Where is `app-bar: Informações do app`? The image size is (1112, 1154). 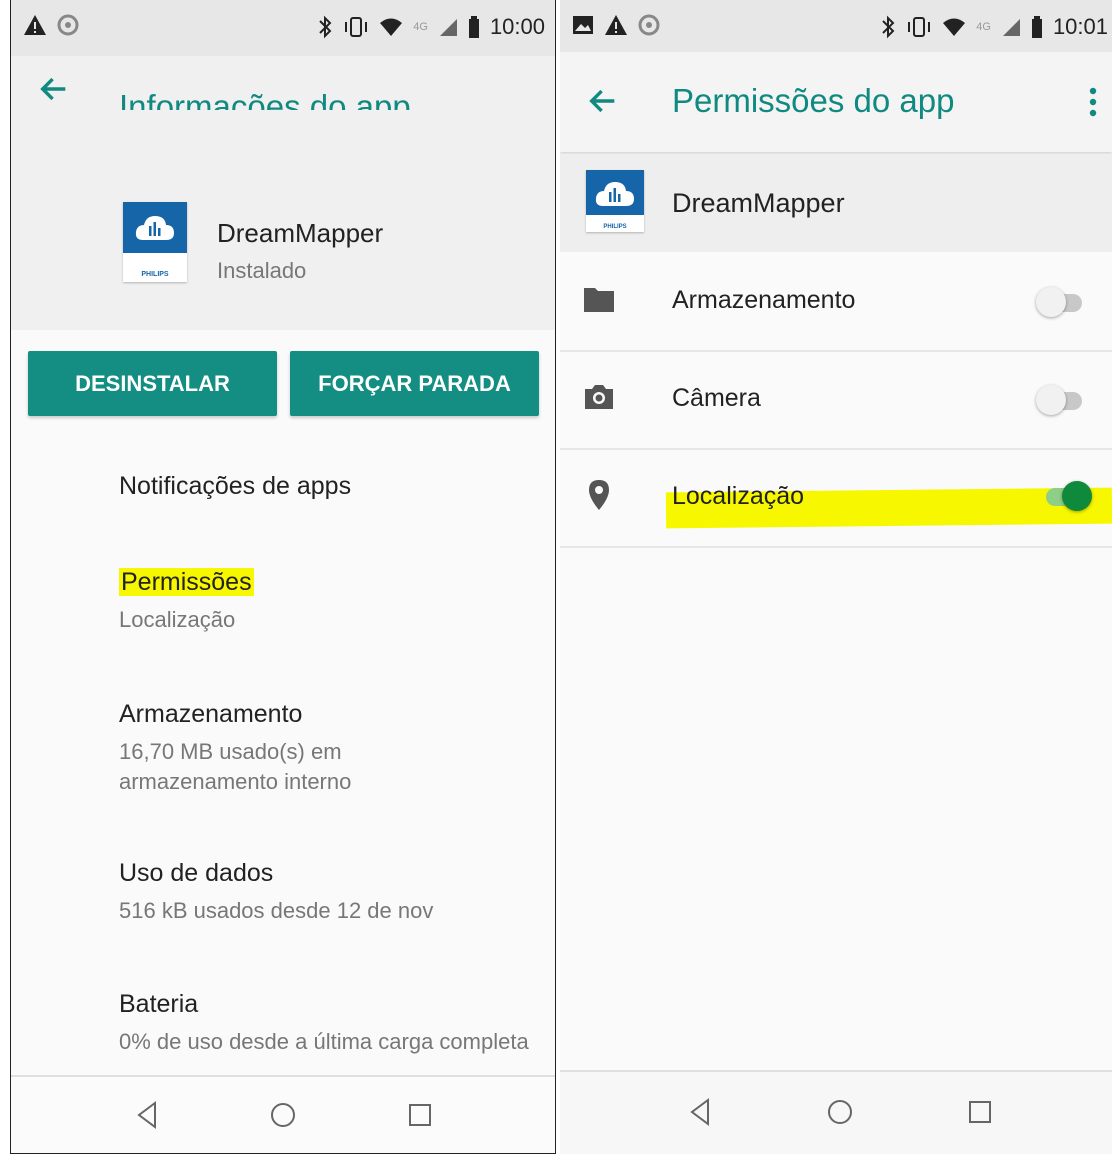
app-bar: Informações do app is located at coordinates (283, 90).